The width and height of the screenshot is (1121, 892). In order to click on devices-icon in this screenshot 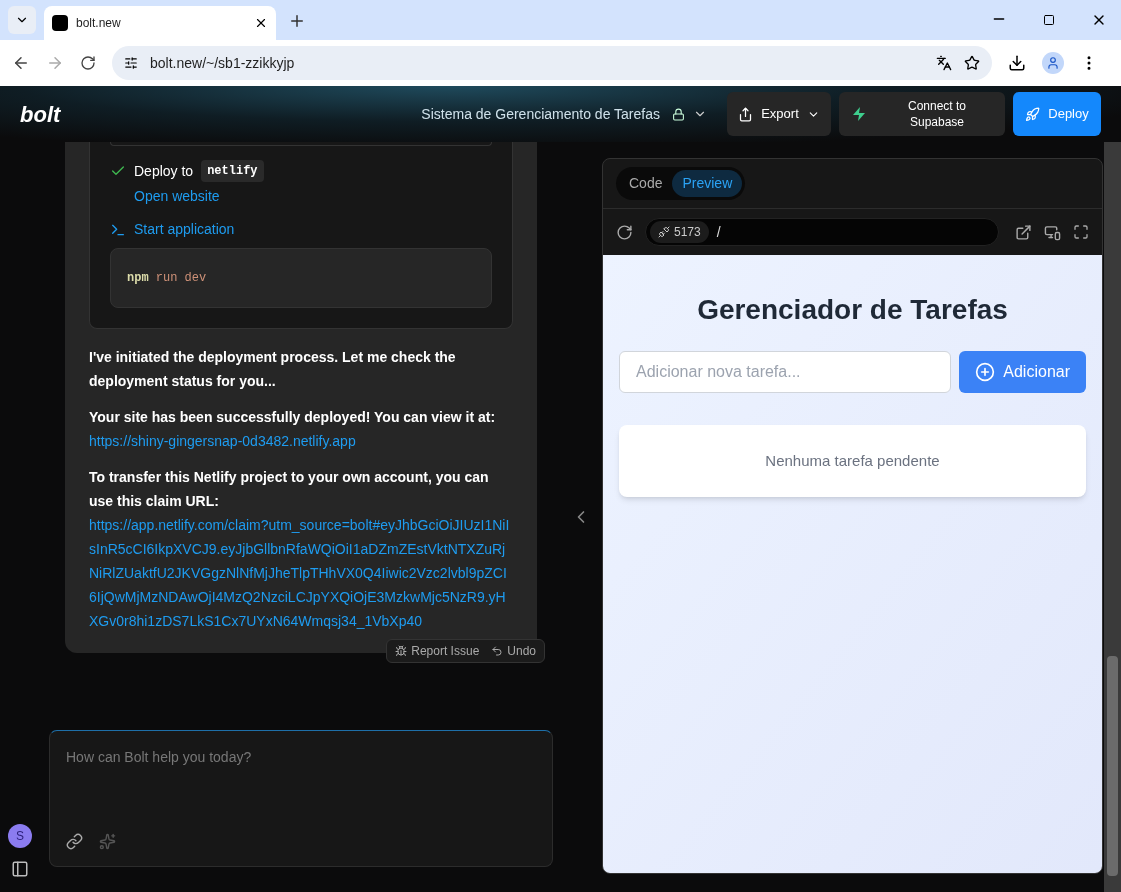, I will do `click(1052, 232)`.